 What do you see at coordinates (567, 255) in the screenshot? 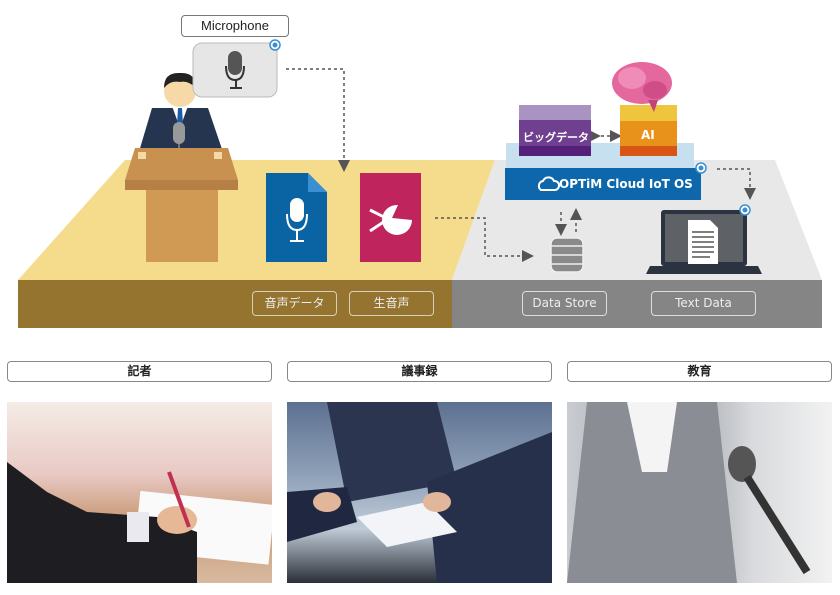
I see `database-icon` at bounding box center [567, 255].